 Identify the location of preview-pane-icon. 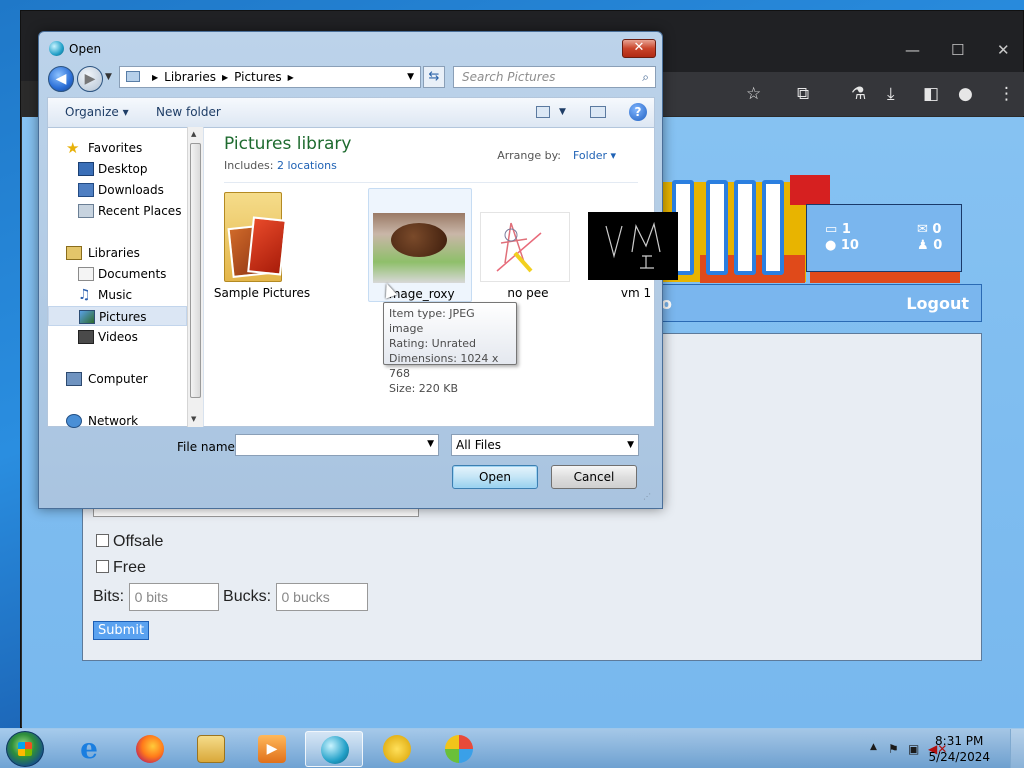
(598, 112).